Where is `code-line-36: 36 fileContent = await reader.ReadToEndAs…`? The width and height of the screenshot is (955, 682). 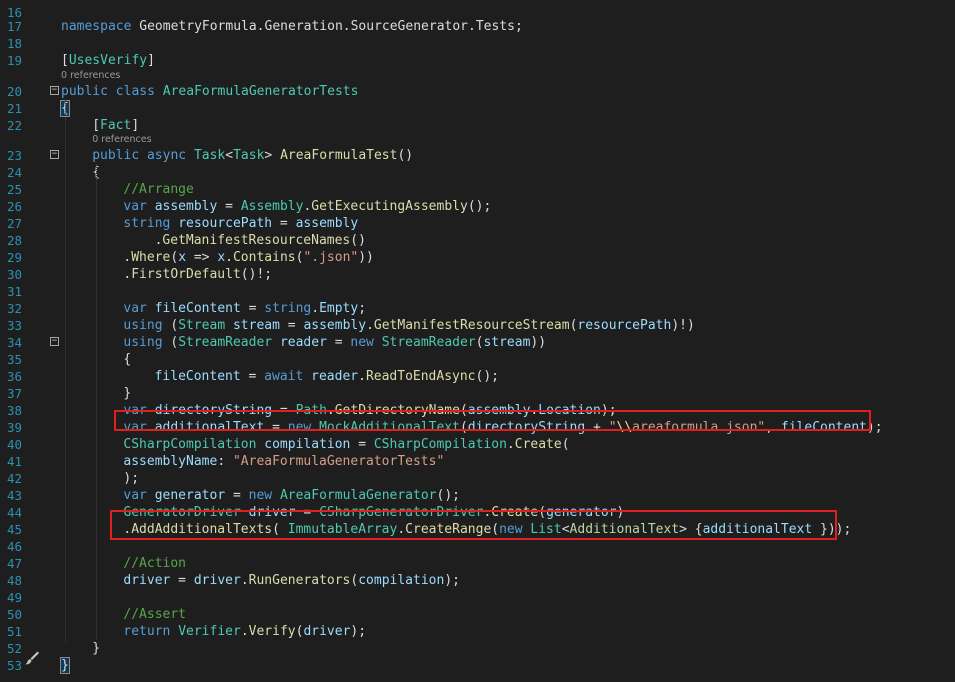
code-line-36: 36 fileContent = await reader.ReadToEndAs… is located at coordinates (477, 376).